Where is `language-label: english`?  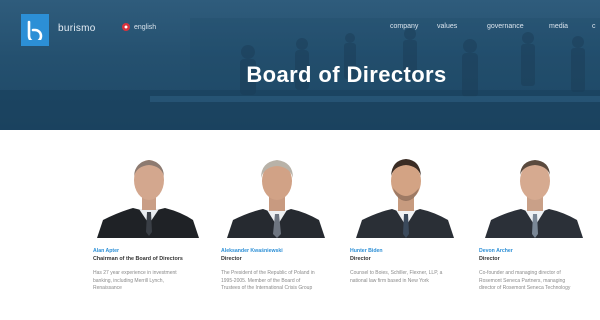 language-label: english is located at coordinates (145, 27).